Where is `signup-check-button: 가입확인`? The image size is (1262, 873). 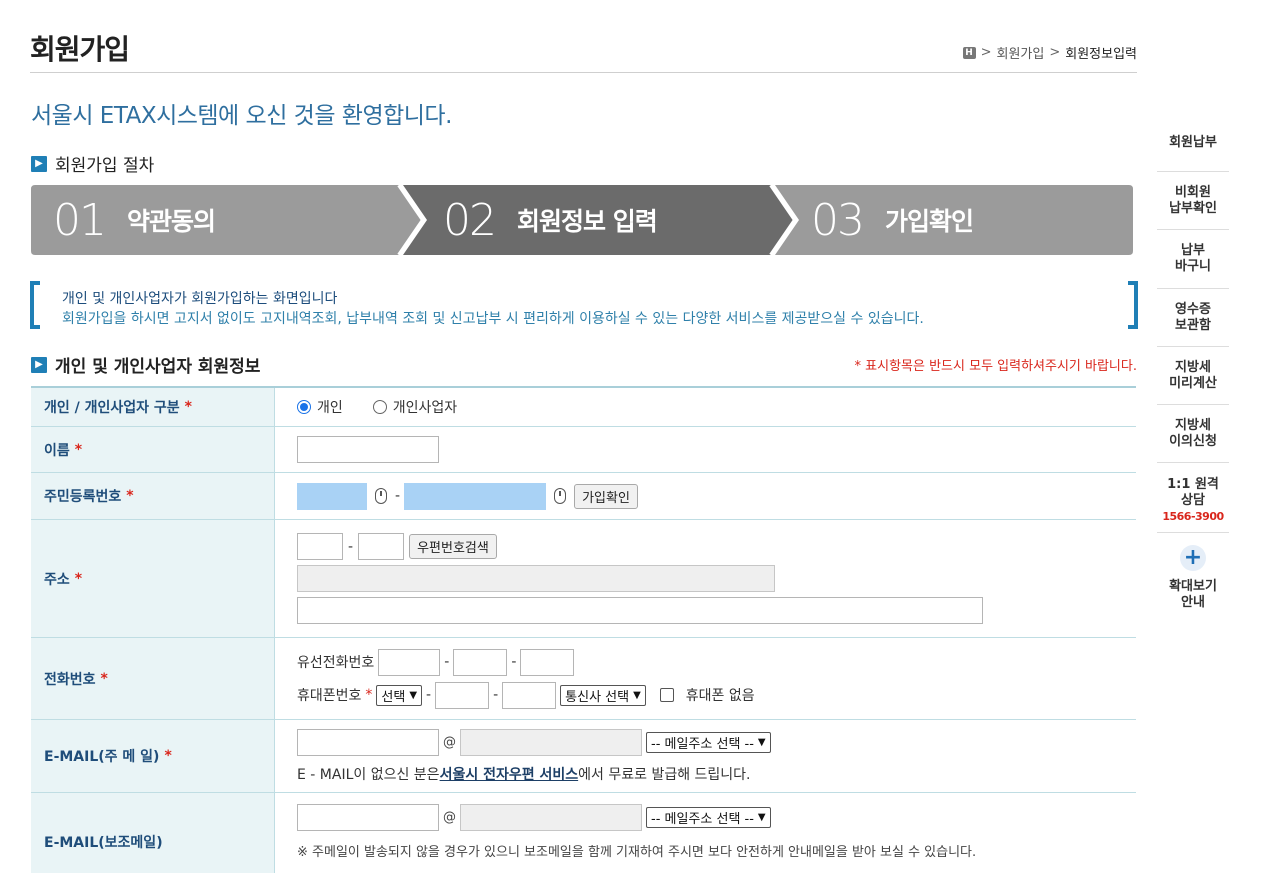 signup-check-button: 가입확인 is located at coordinates (606, 496).